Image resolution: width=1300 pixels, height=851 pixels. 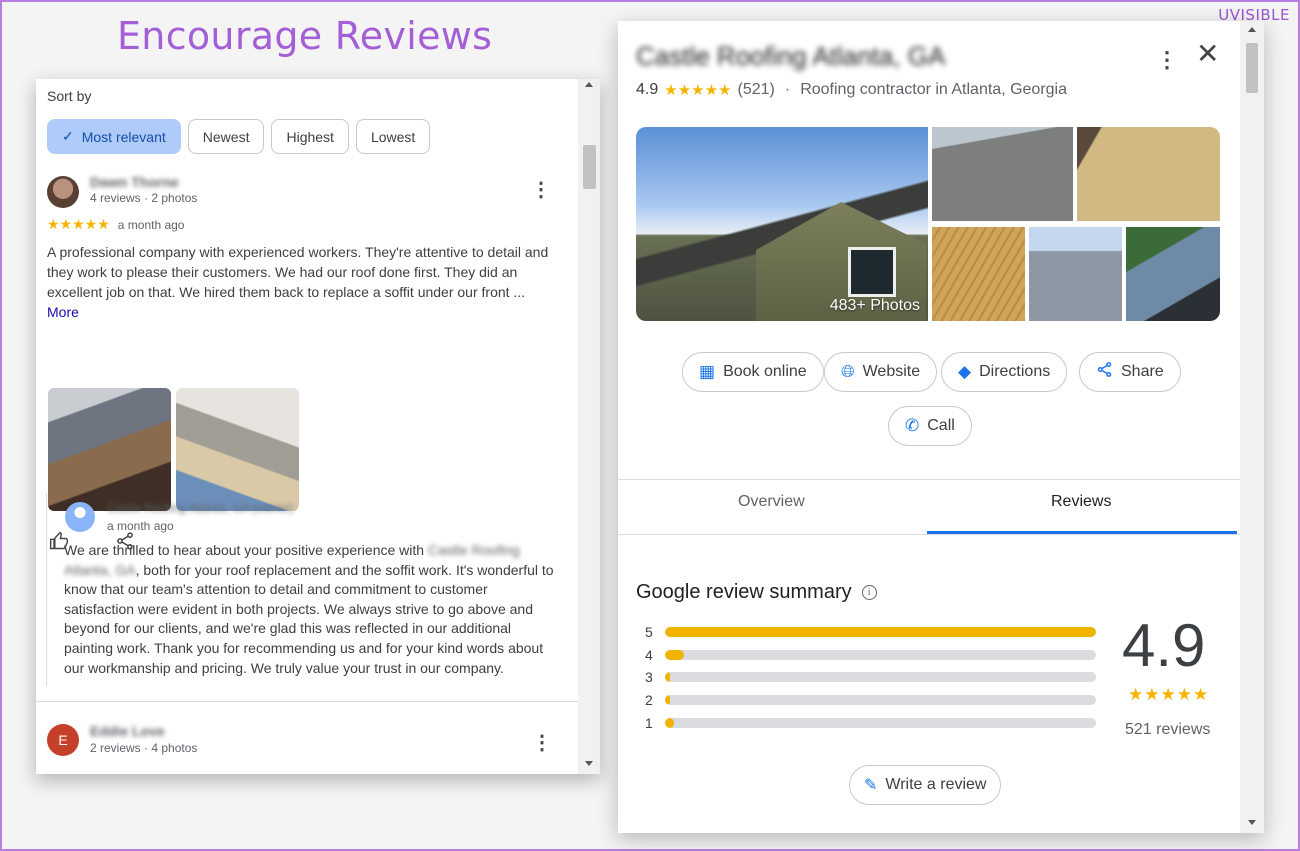 I want to click on call-button: ✆ Call, so click(x=930, y=426).